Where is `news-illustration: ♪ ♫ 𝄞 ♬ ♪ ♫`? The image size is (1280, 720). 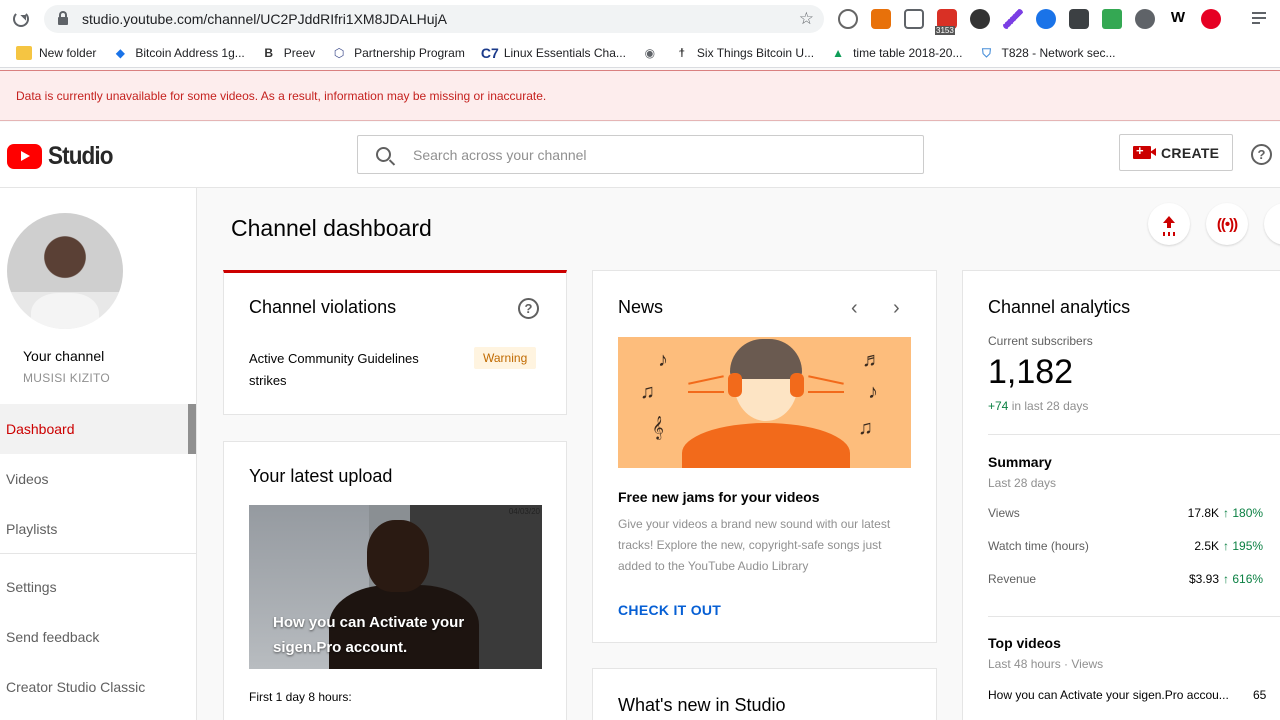 news-illustration: ♪ ♫ 𝄞 ♬ ♪ ♫ is located at coordinates (764, 402).